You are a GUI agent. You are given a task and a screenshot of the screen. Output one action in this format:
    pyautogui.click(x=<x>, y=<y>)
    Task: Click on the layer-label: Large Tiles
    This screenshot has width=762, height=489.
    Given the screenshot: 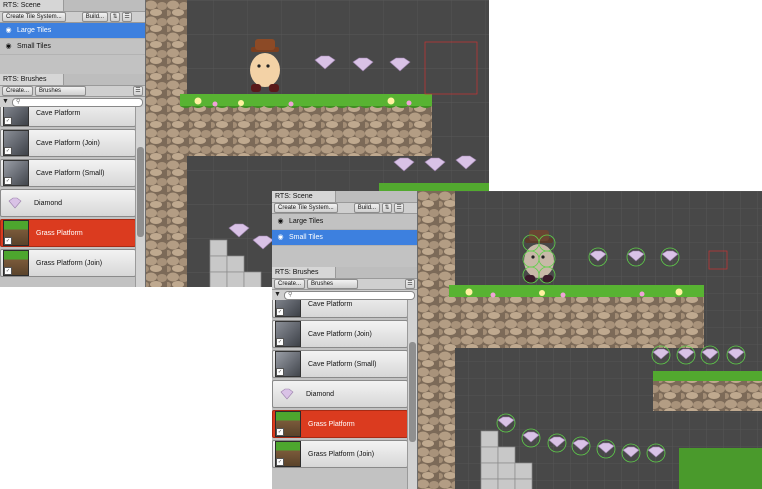 What is the action you would take?
    pyautogui.click(x=34, y=30)
    